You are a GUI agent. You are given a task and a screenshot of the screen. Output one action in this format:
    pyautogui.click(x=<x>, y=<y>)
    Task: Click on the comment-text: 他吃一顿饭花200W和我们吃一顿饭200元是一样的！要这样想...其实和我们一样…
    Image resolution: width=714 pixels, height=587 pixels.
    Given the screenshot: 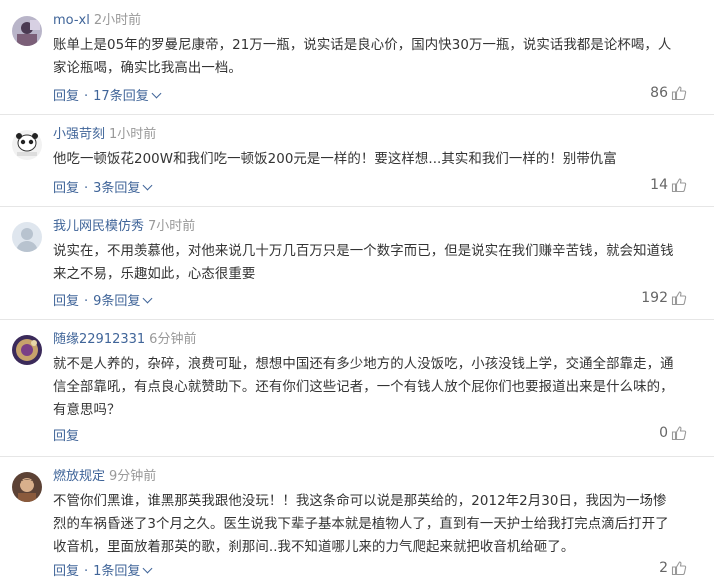 What is the action you would take?
    pyautogui.click(x=335, y=159)
    